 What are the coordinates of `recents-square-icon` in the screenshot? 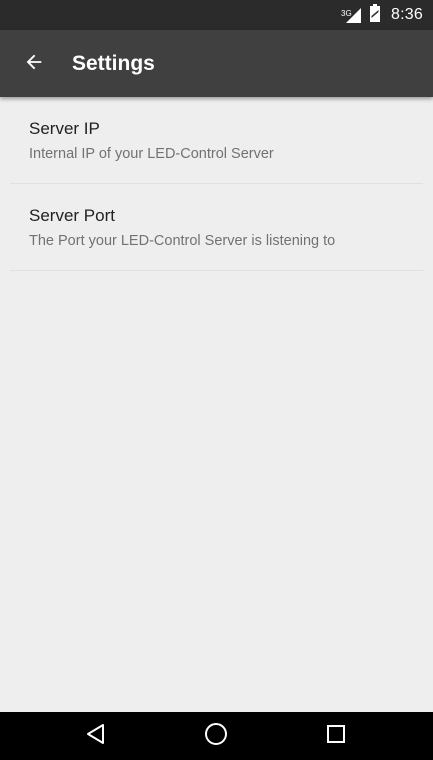 It's located at (336, 736).